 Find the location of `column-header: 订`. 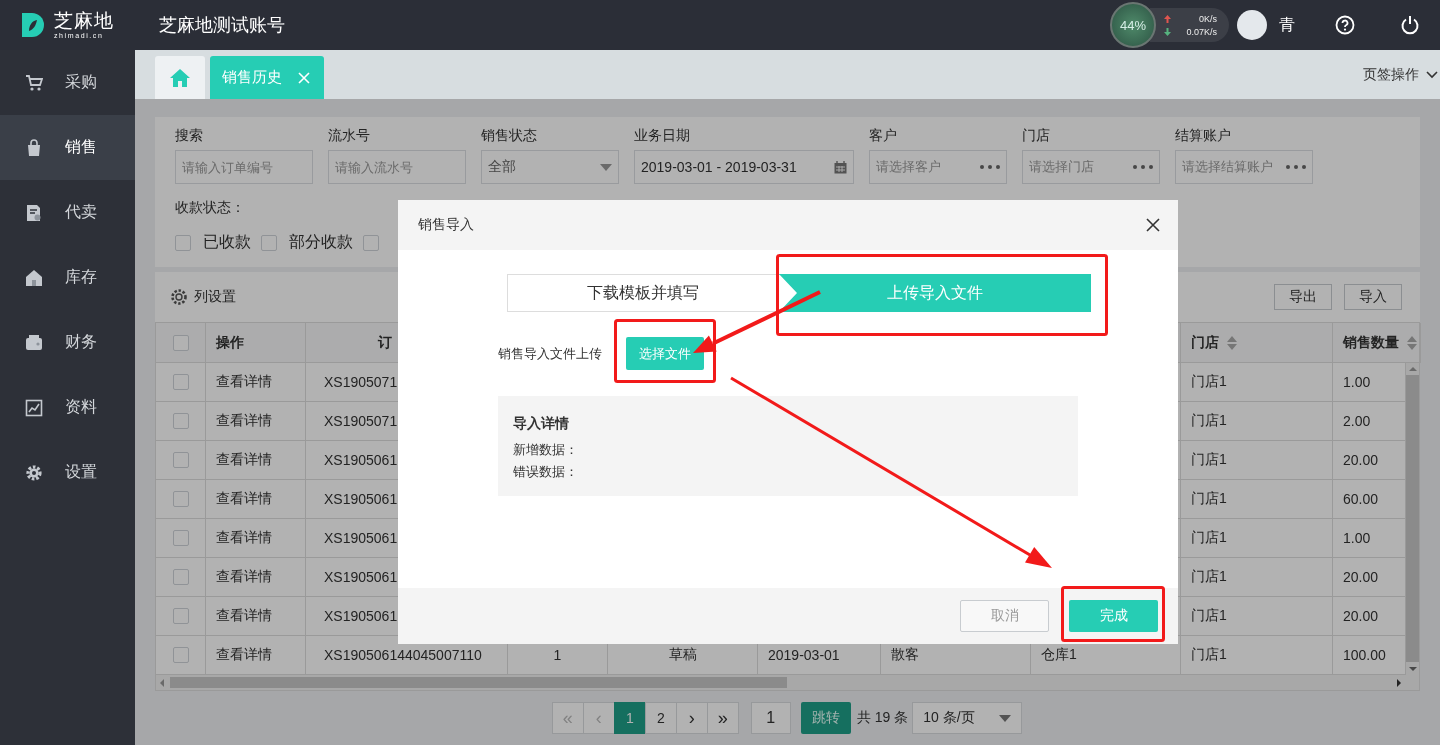

column-header: 订 is located at coordinates (385, 342).